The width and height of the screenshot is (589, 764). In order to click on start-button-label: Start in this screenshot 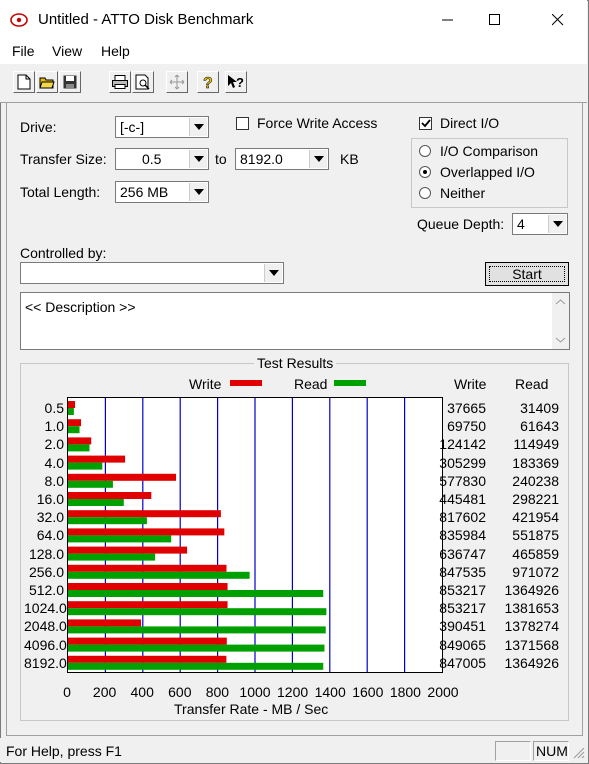, I will do `click(527, 274)`.